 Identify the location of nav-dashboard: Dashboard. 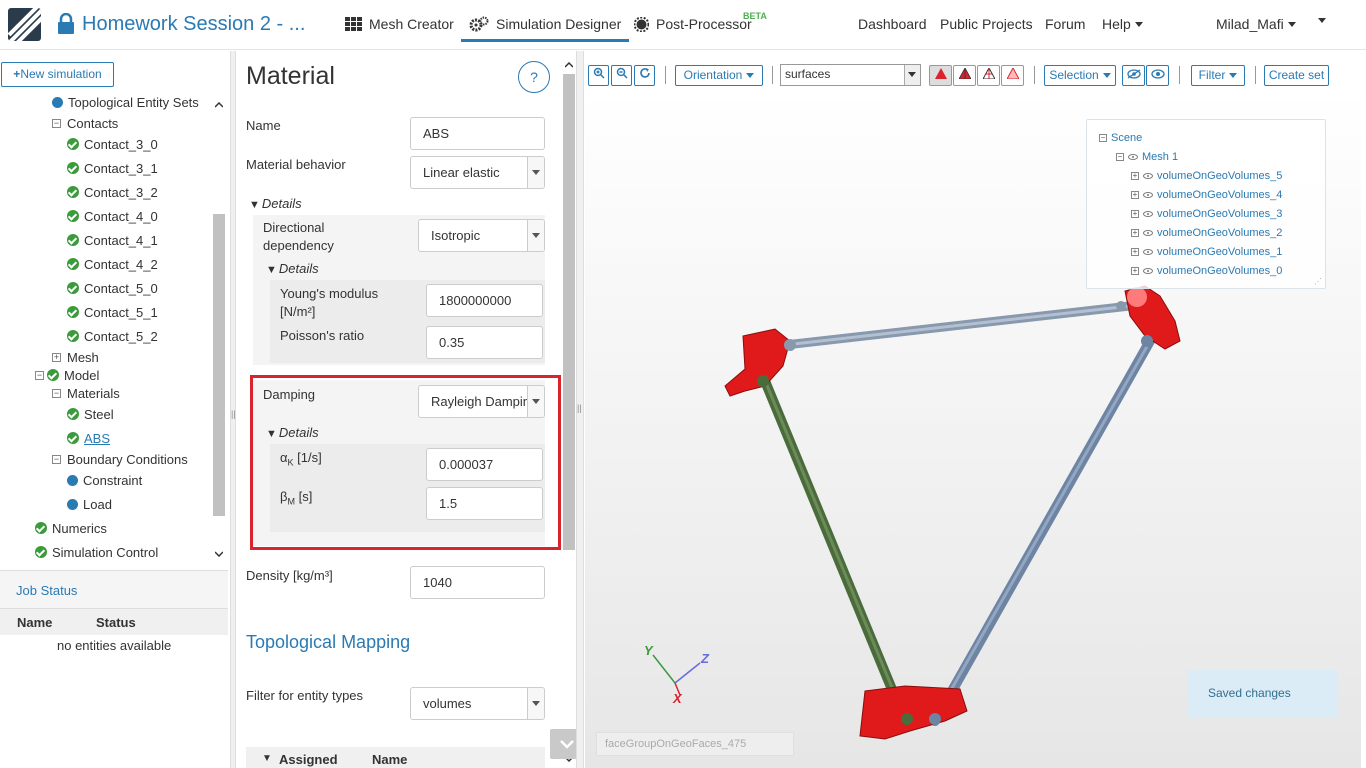
(892, 24).